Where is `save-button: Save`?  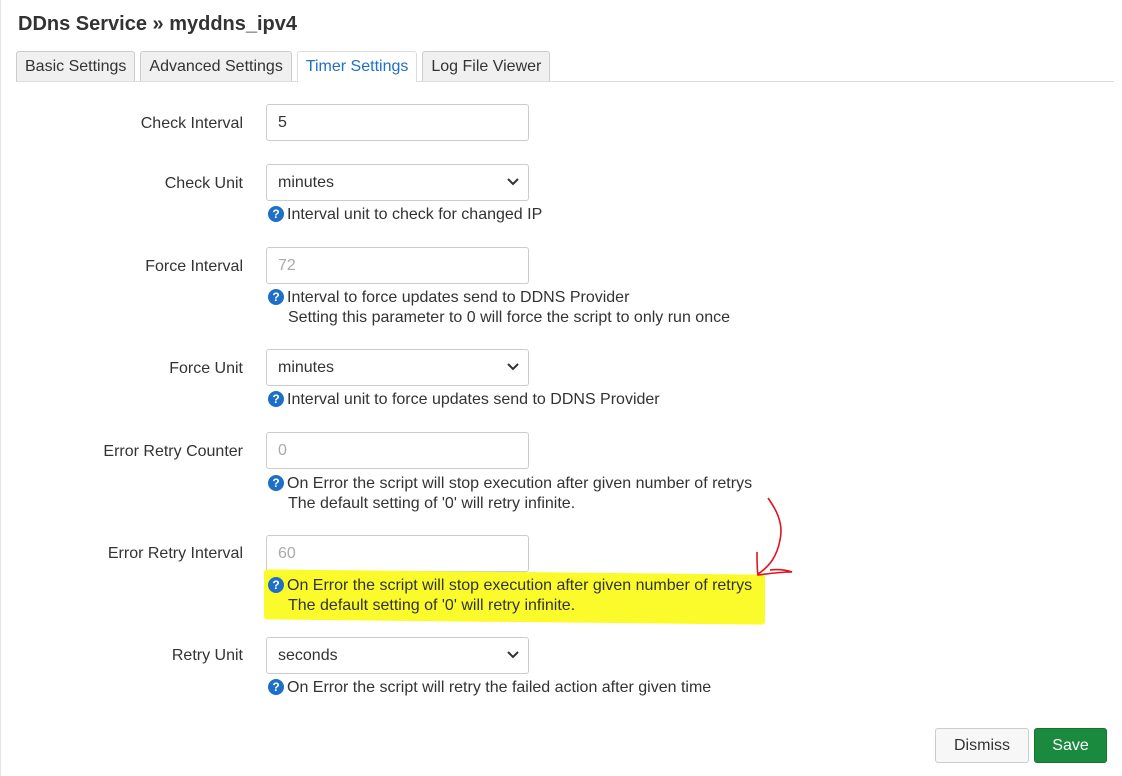 save-button: Save is located at coordinates (1070, 745).